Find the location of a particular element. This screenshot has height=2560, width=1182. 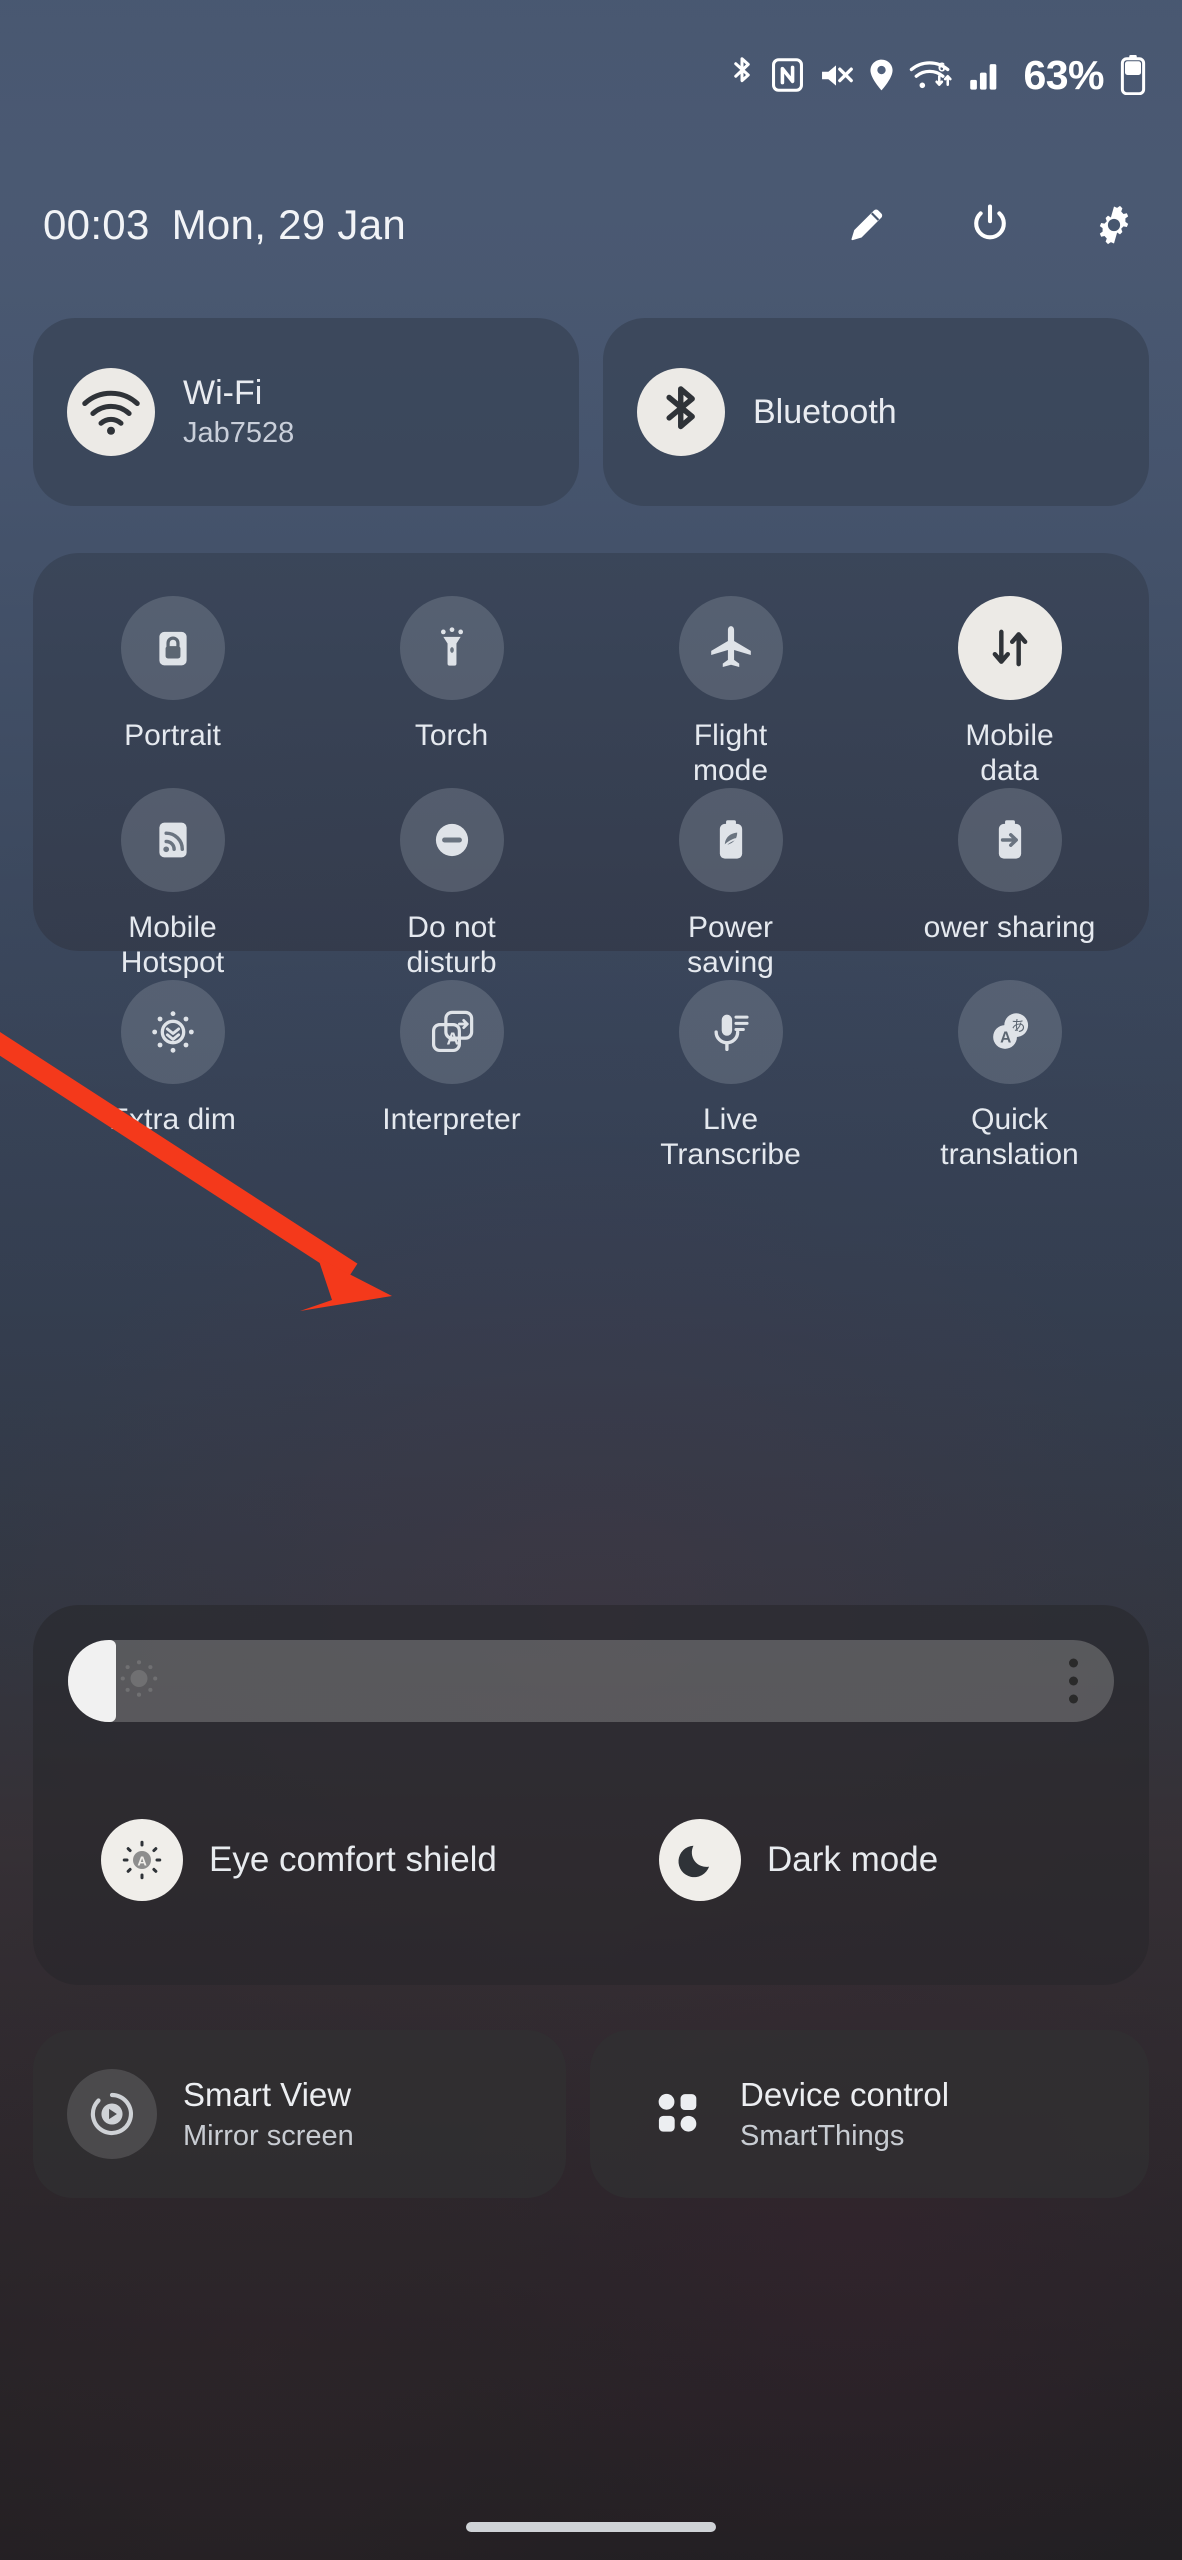

power-icon is located at coordinates (990, 225).